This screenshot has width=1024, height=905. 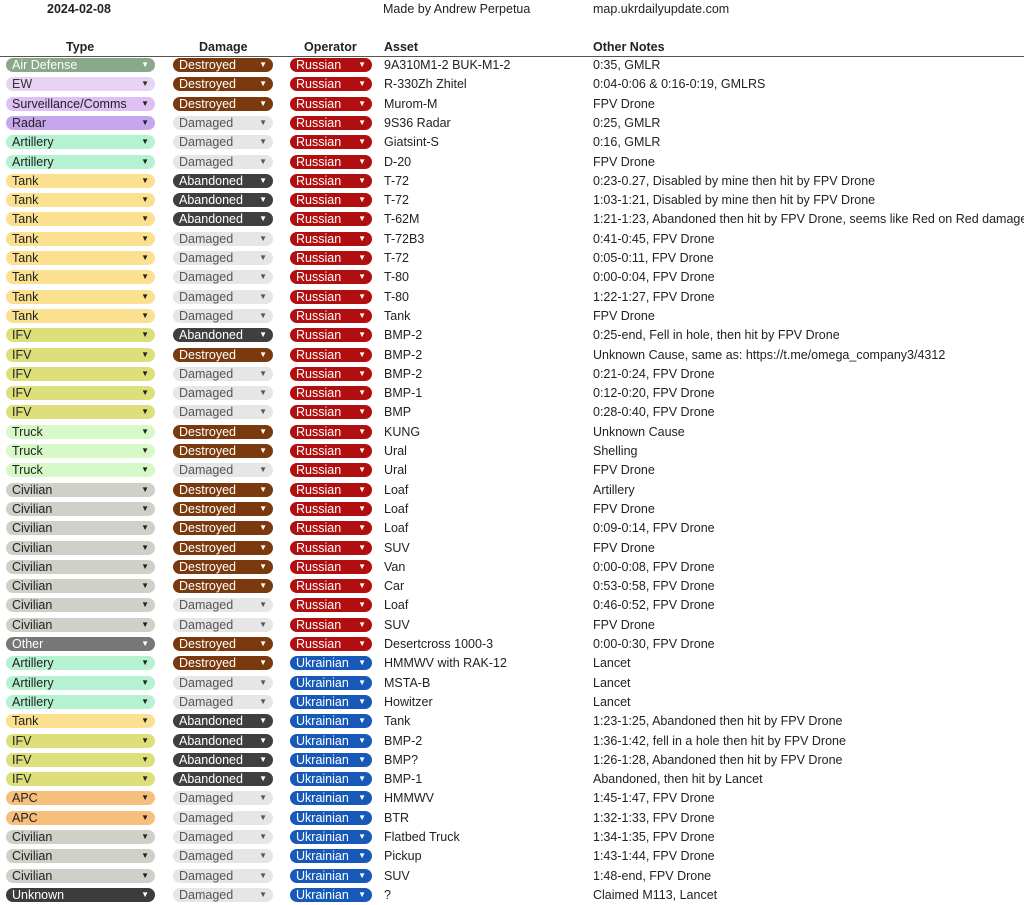 I want to click on type-dropdown: Unknown ▼, so click(x=80, y=894).